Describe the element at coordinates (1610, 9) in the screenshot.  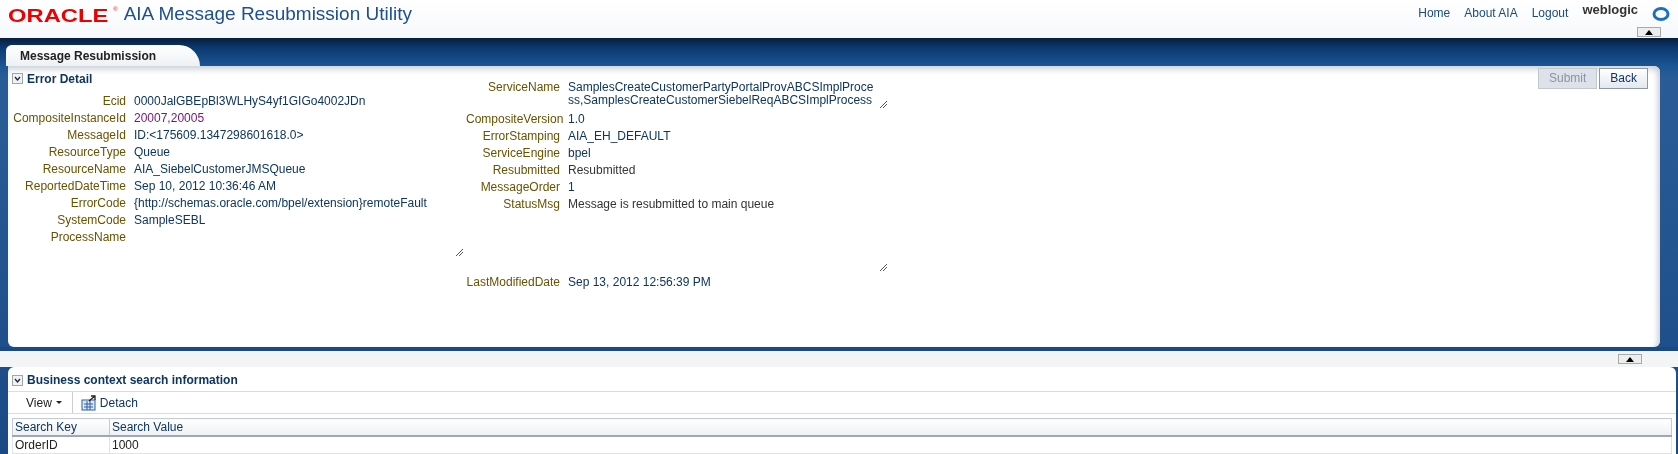
I see `user-name: weblogic` at that location.